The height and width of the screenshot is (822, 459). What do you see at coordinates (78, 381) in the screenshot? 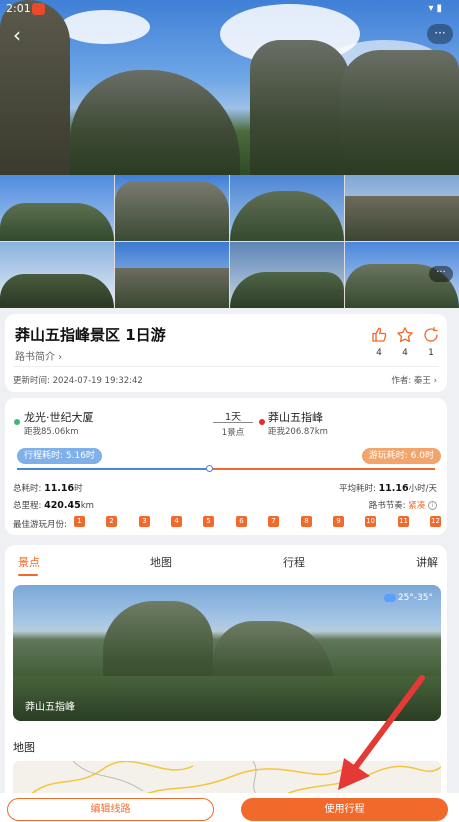
I see `update-time: 更新时间: 2024-07-19 19:32:42` at bounding box center [78, 381].